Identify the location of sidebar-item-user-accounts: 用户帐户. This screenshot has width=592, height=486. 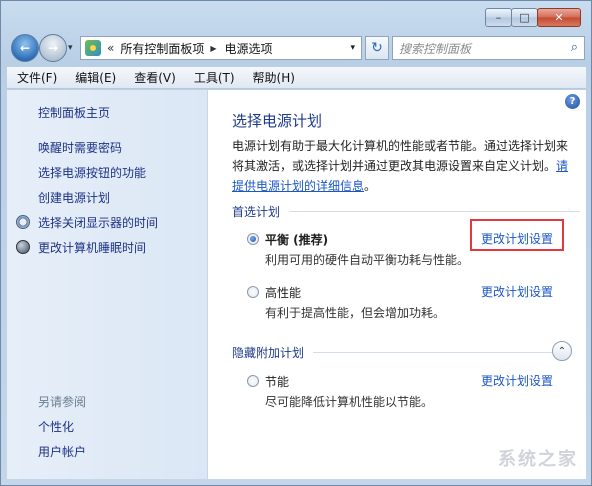
(62, 451).